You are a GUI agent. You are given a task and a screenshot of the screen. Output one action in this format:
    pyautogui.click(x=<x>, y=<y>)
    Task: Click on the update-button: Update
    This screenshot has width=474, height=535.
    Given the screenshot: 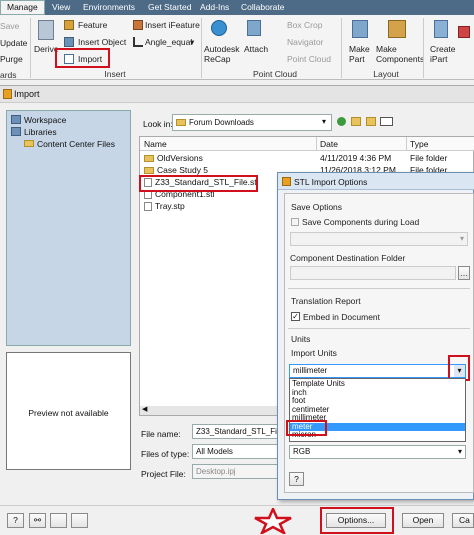 What is the action you would take?
    pyautogui.click(x=13, y=43)
    